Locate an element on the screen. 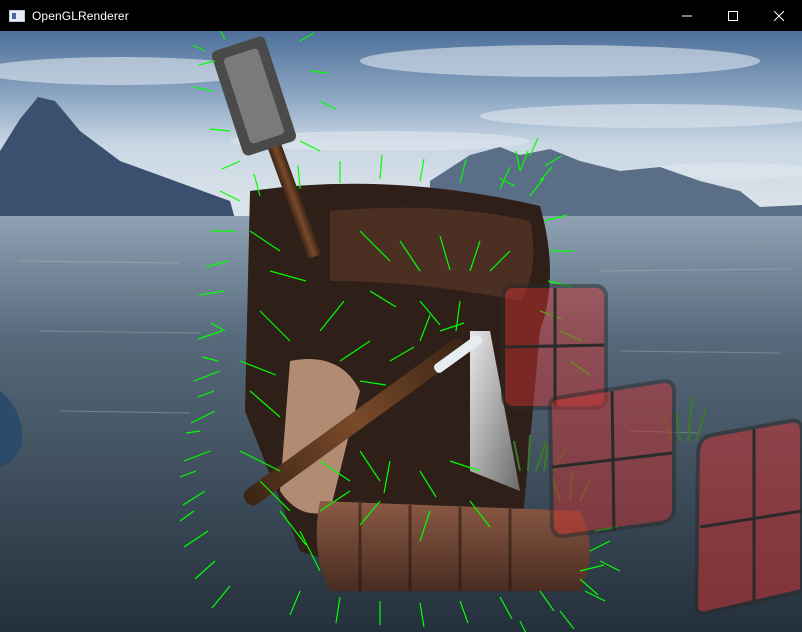 The width and height of the screenshot is (802, 632). maximize-button is located at coordinates (733, 15).